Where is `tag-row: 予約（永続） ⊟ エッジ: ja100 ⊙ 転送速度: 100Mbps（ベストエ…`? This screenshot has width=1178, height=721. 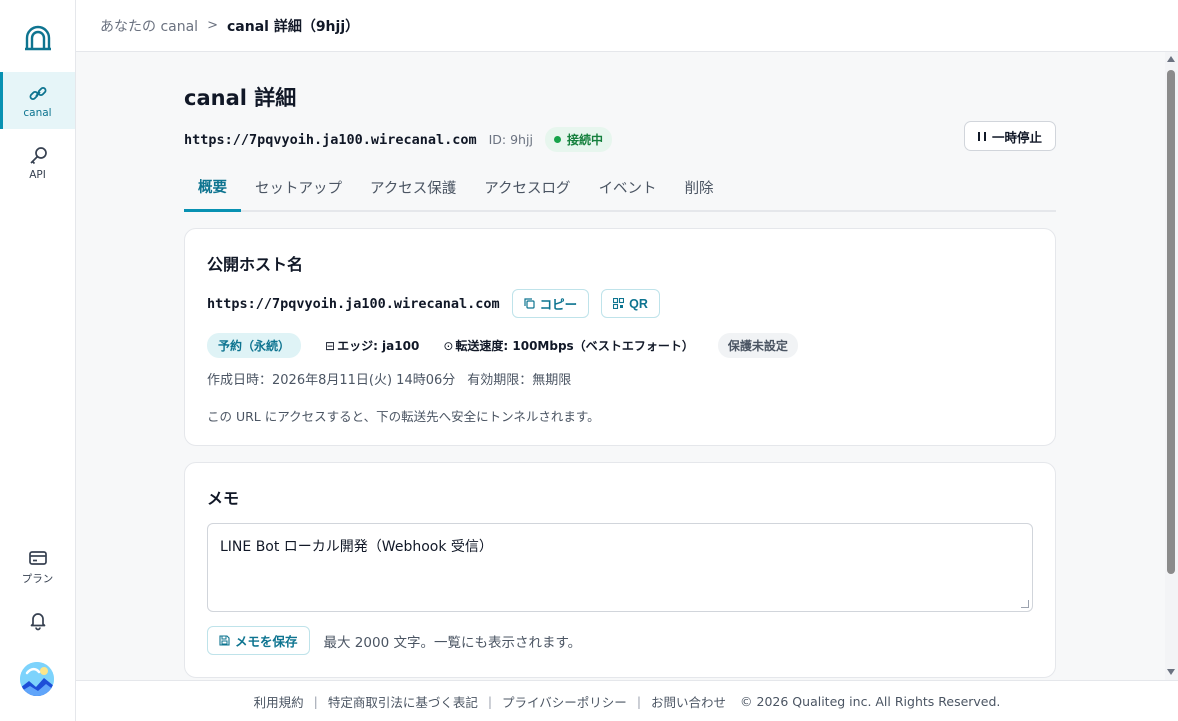
tag-row: 予約（永続） ⊟ エッジ: ja100 ⊙ 転送速度: 100Mbps（ベストエ… is located at coordinates (502, 345).